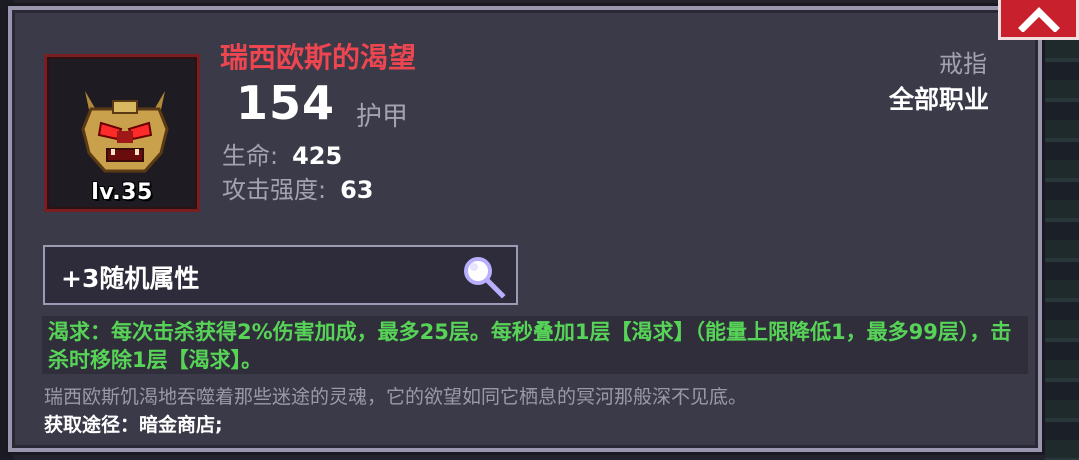 This screenshot has width=1079, height=460. I want to click on lore-text: 瑞西欧斯饥渴地吞噬着那些迷途的灵魂，它的欲望如同它栖息的冥河那般深不见底。, so click(396, 397).